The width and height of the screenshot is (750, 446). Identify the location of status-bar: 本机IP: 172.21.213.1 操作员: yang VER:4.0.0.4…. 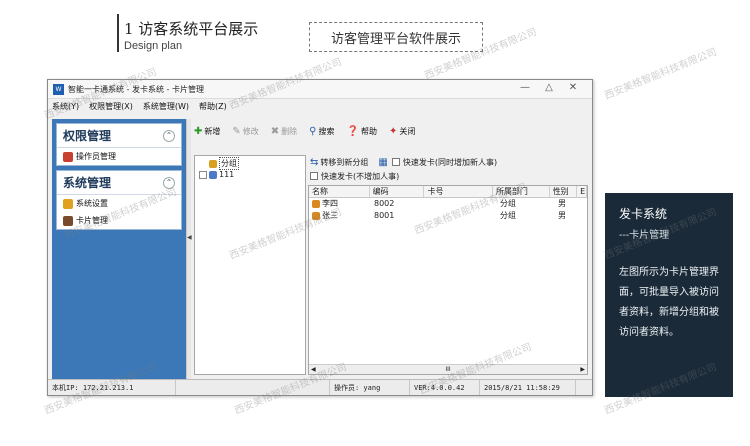
(320, 387).